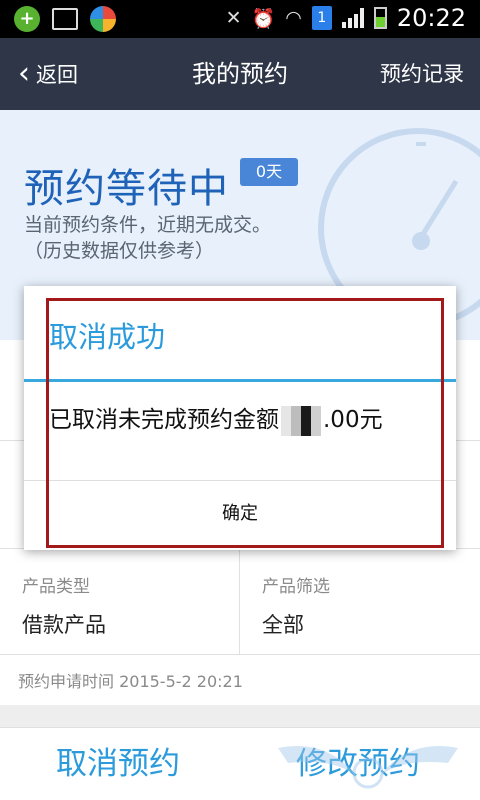 The image size is (480, 800). Describe the element at coordinates (57, 75) in the screenshot. I see `back-label: 返回` at that location.